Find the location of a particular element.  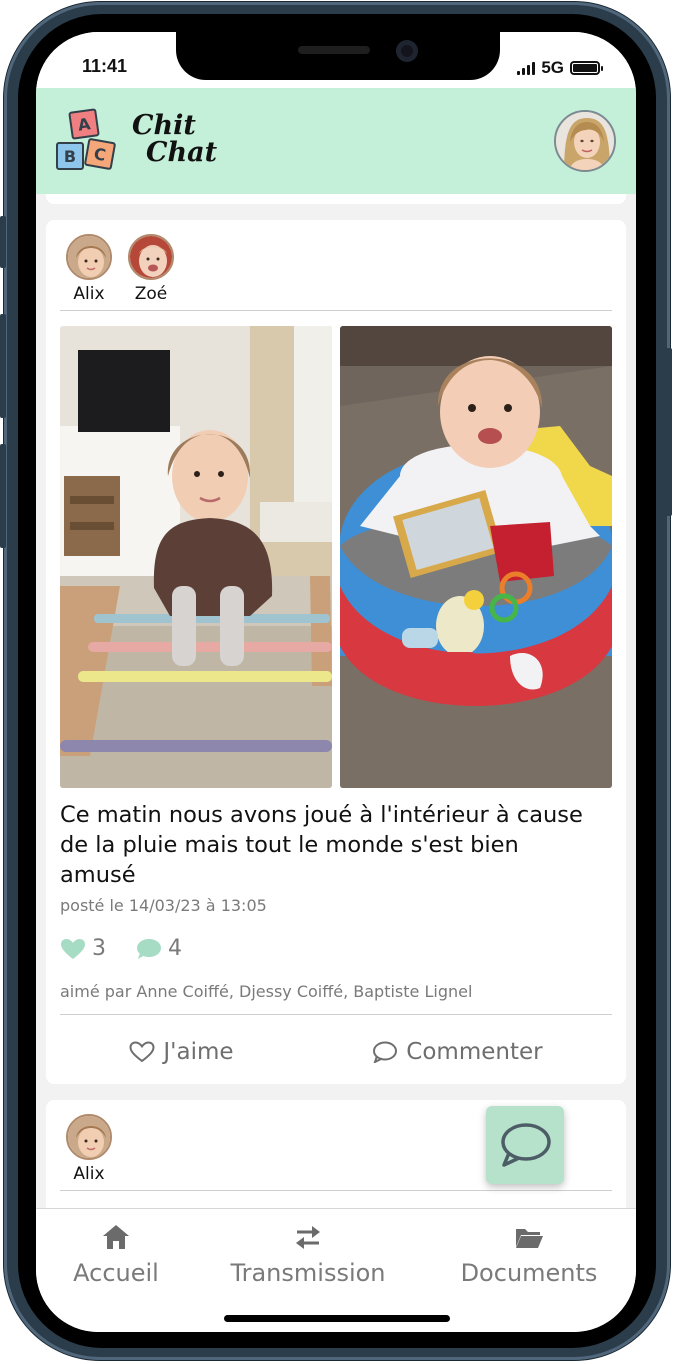

home-icon is located at coordinates (116, 1237).